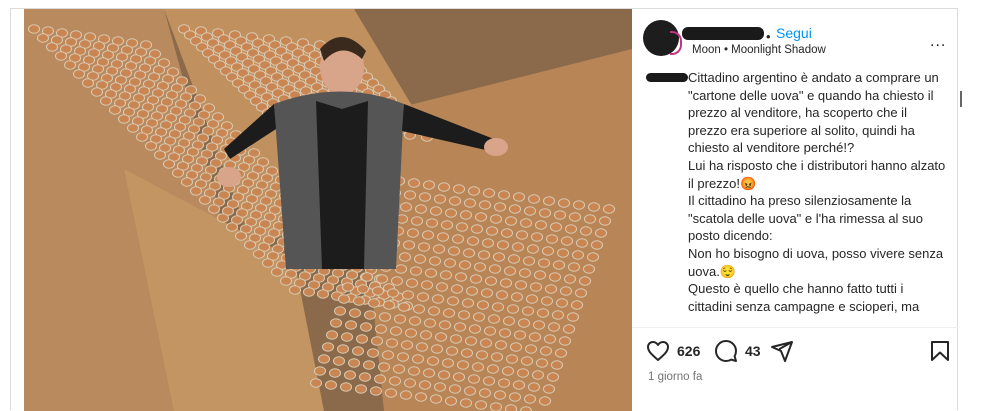  Describe the element at coordinates (688, 351) in the screenshot. I see `like-count: 626` at that location.